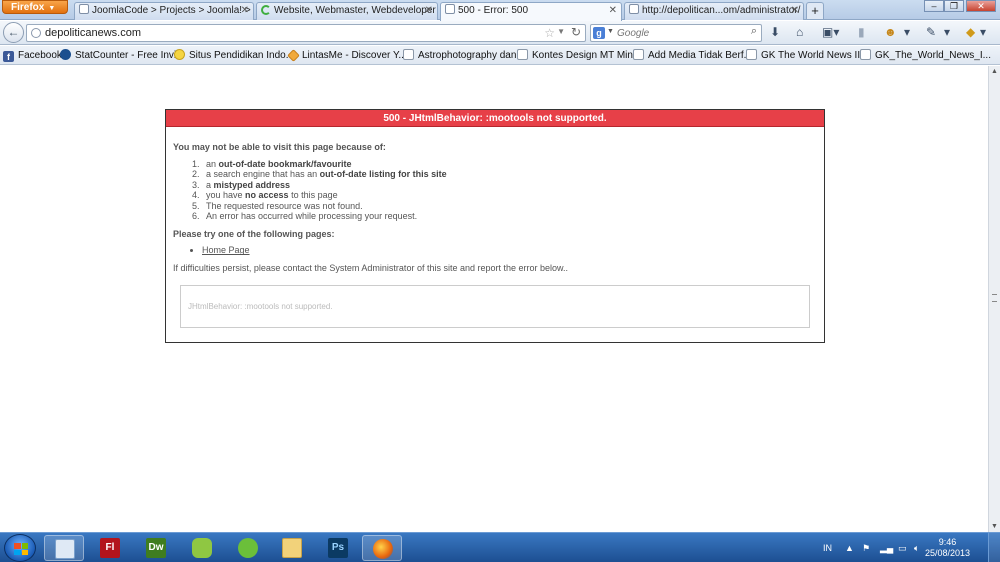  I want to click on download-icon: ⬇, so click(775, 32).